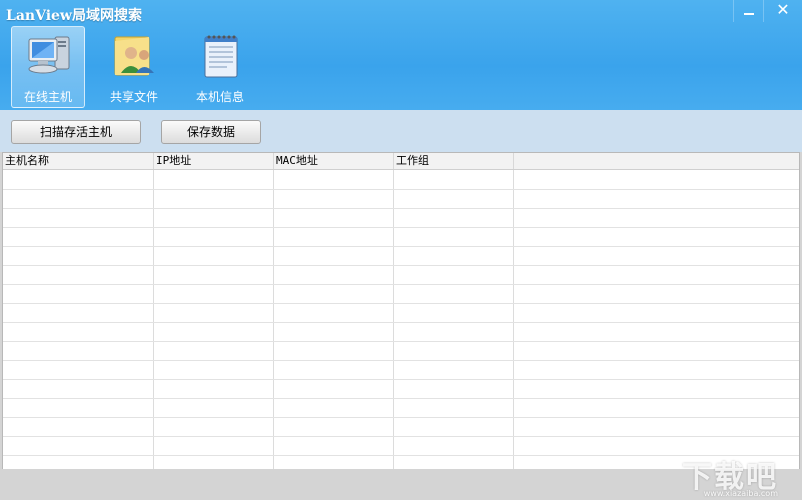 The height and width of the screenshot is (500, 802). I want to click on save-data-button: 保存数据, so click(211, 132).